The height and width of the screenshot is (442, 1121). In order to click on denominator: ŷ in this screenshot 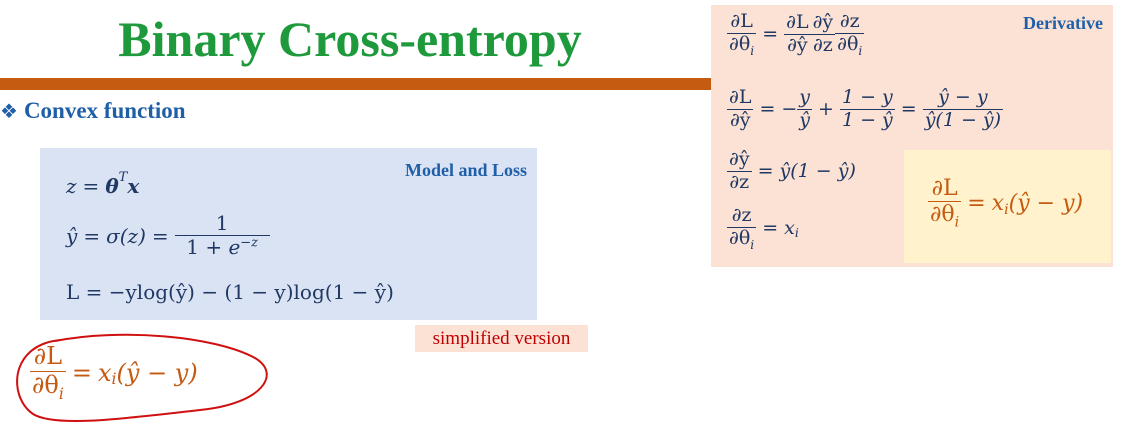, I will do `click(805, 119)`.